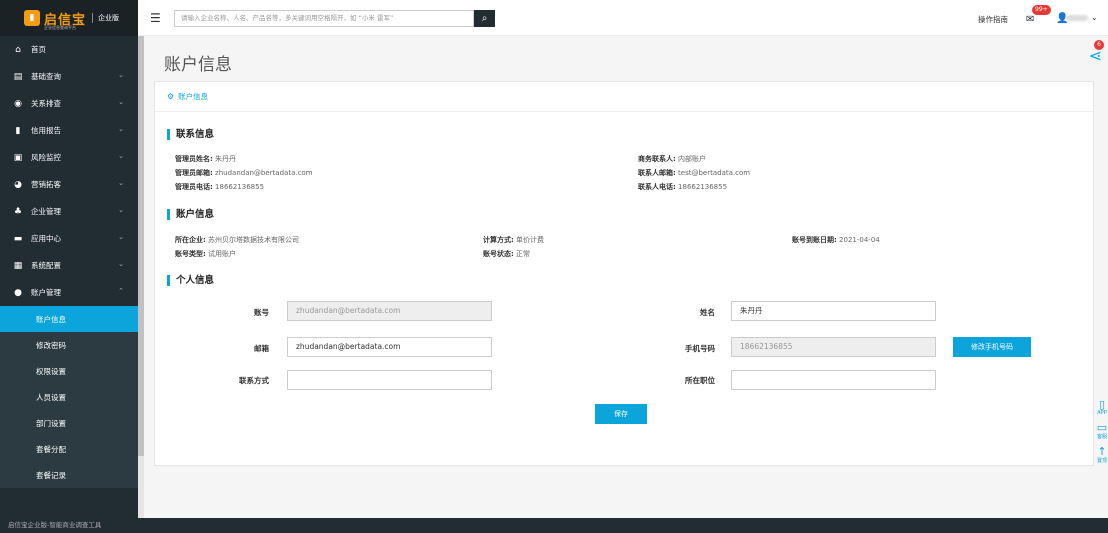 This screenshot has height=533, width=1108. I want to click on search-icon: ⌕, so click(484, 18).